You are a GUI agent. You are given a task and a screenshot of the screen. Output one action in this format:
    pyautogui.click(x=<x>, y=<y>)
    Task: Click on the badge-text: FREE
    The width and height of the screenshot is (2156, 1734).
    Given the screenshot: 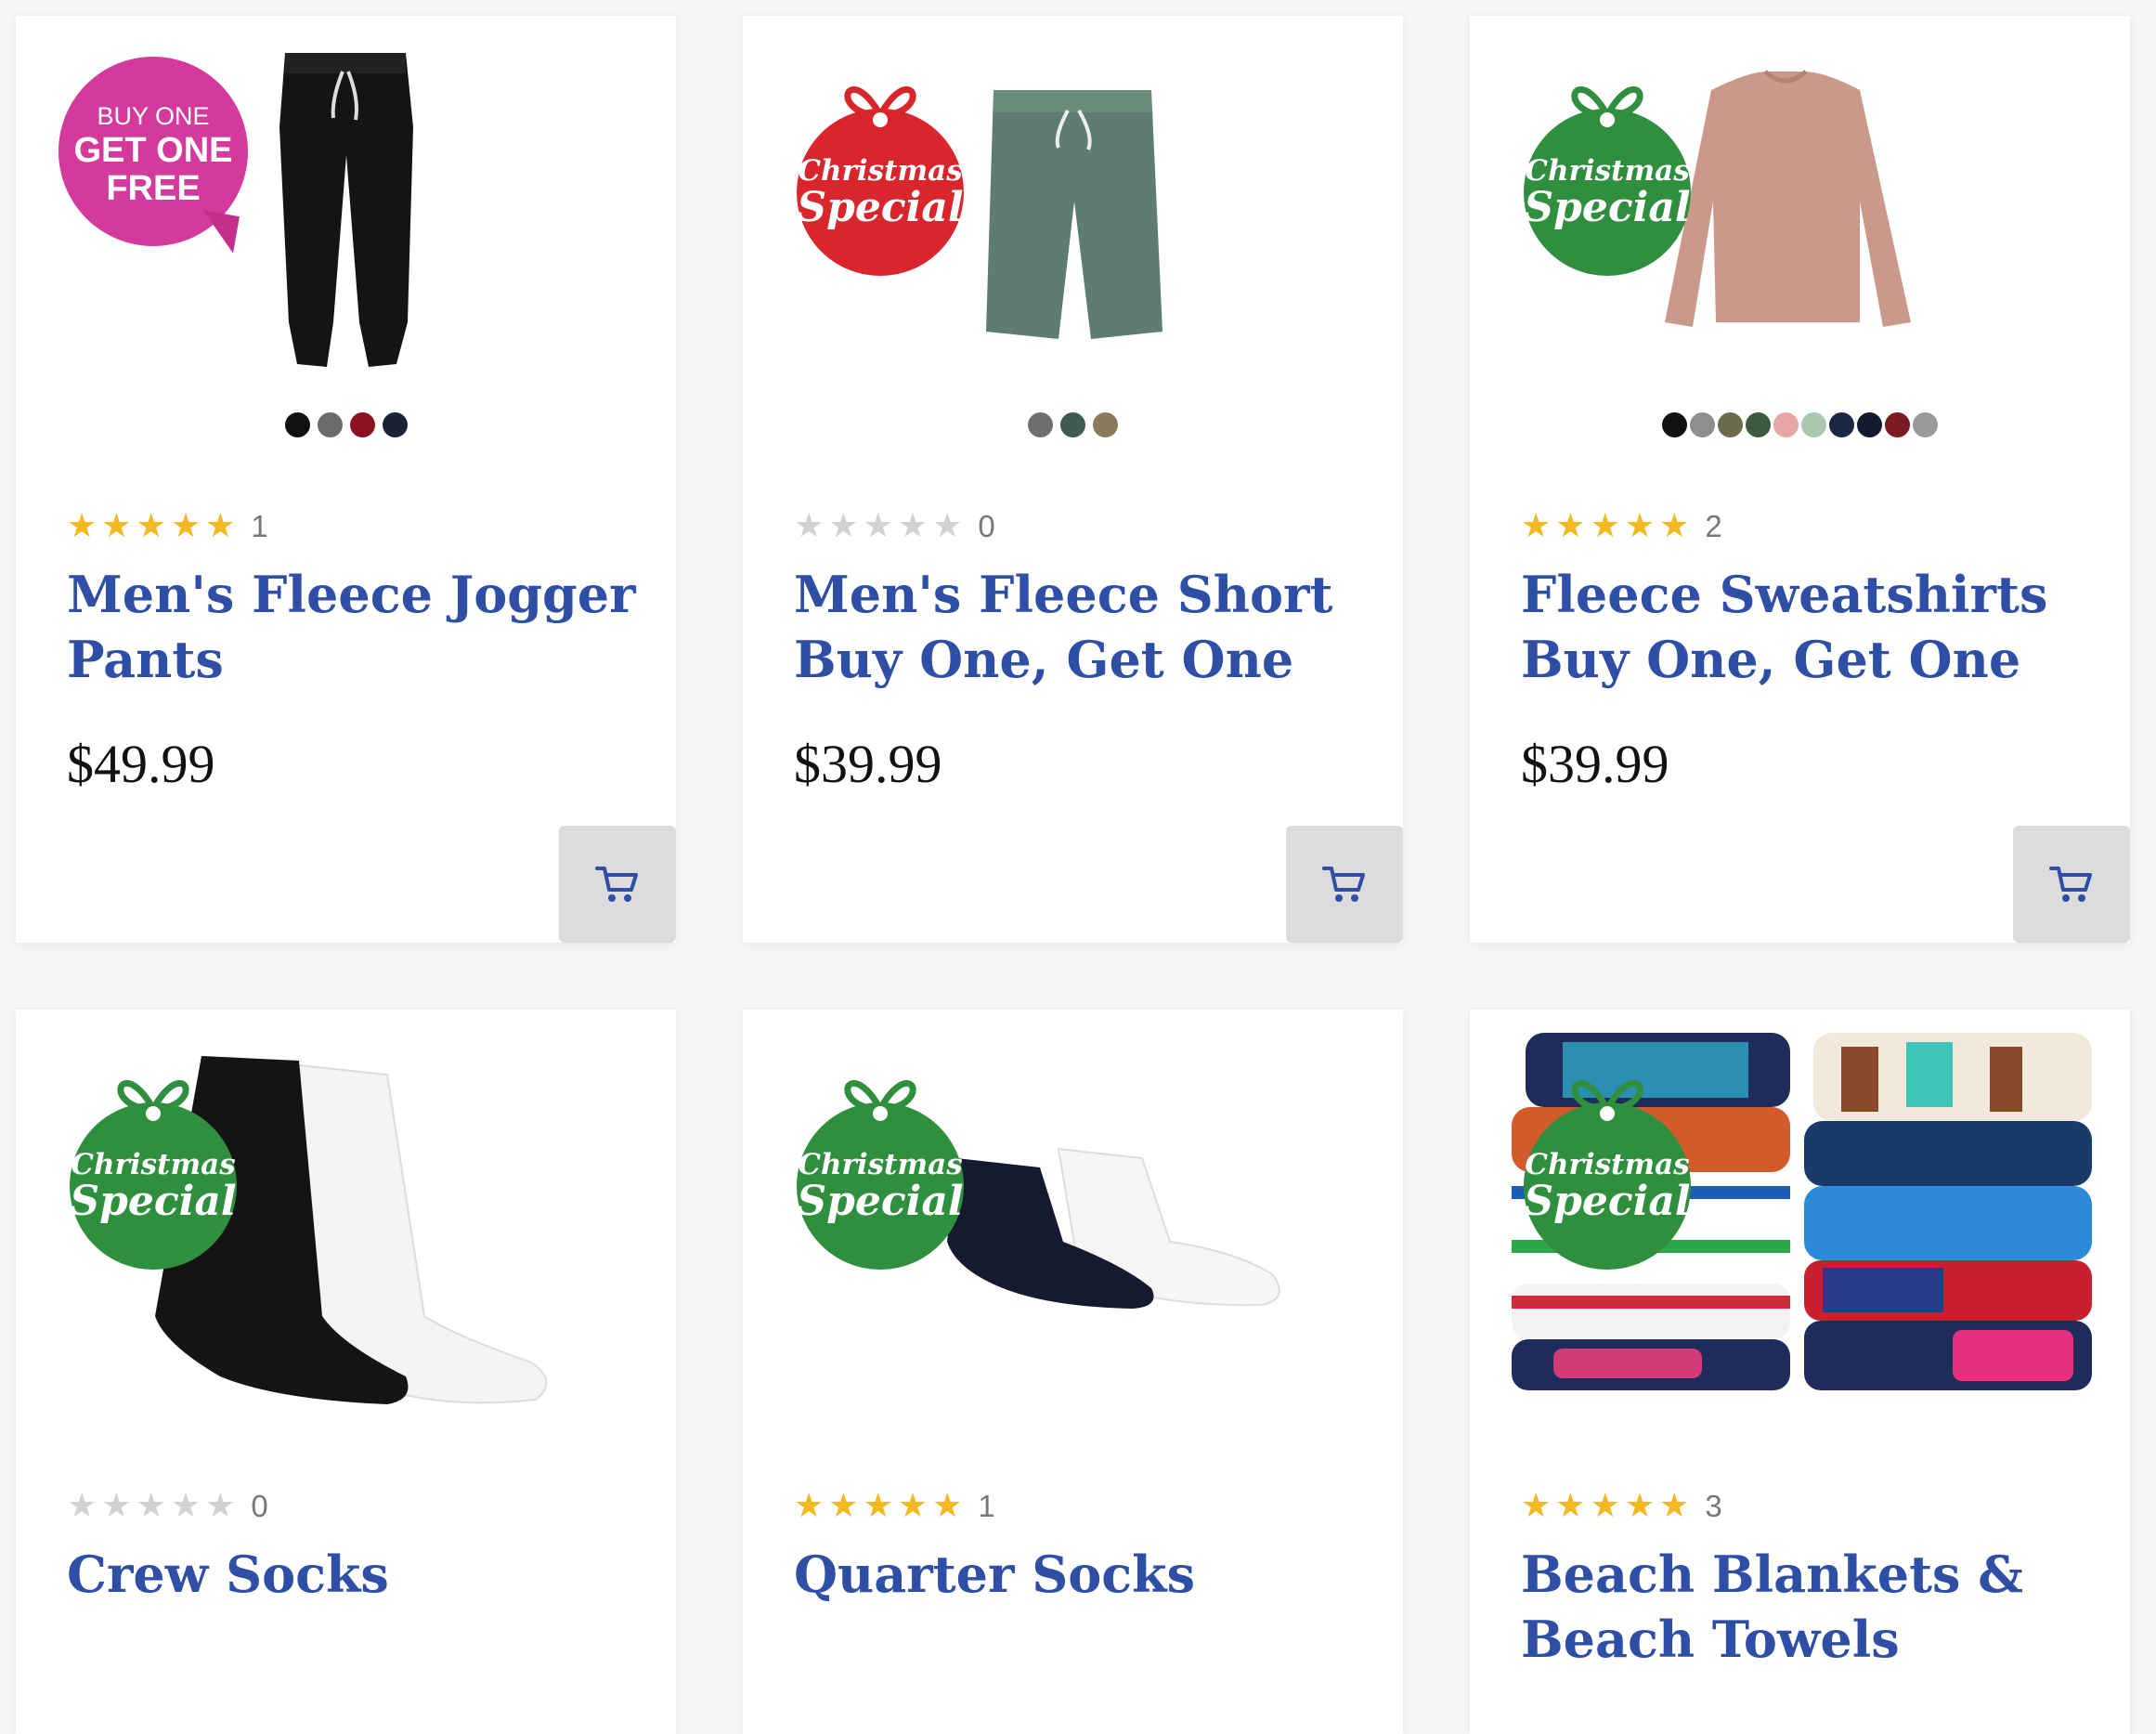 What is the action you would take?
    pyautogui.click(x=153, y=189)
    